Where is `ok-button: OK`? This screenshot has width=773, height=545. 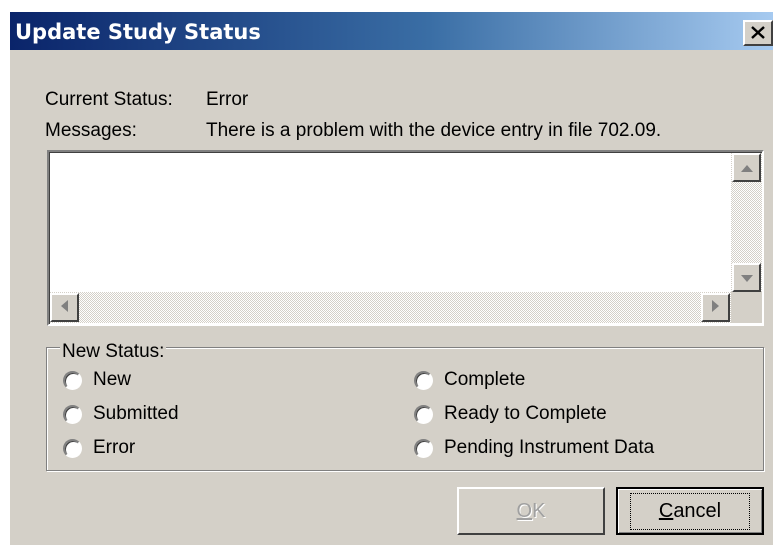
ok-button: OK is located at coordinates (531, 511).